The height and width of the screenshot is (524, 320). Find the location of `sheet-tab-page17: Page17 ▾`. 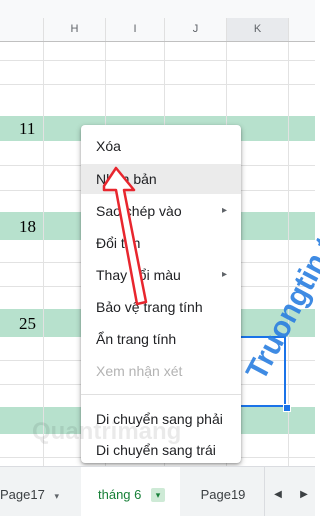

sheet-tab-page17: Page17 ▾ is located at coordinates (38, 491).